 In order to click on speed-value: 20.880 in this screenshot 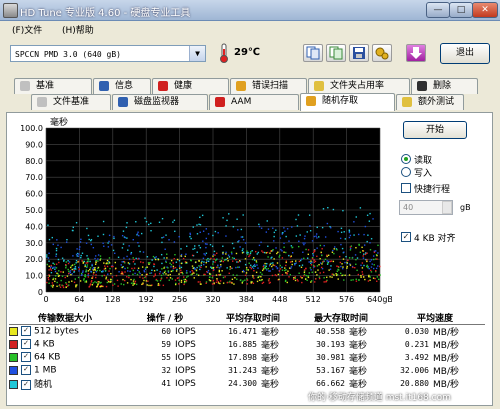, I will do `click(414, 383)`.